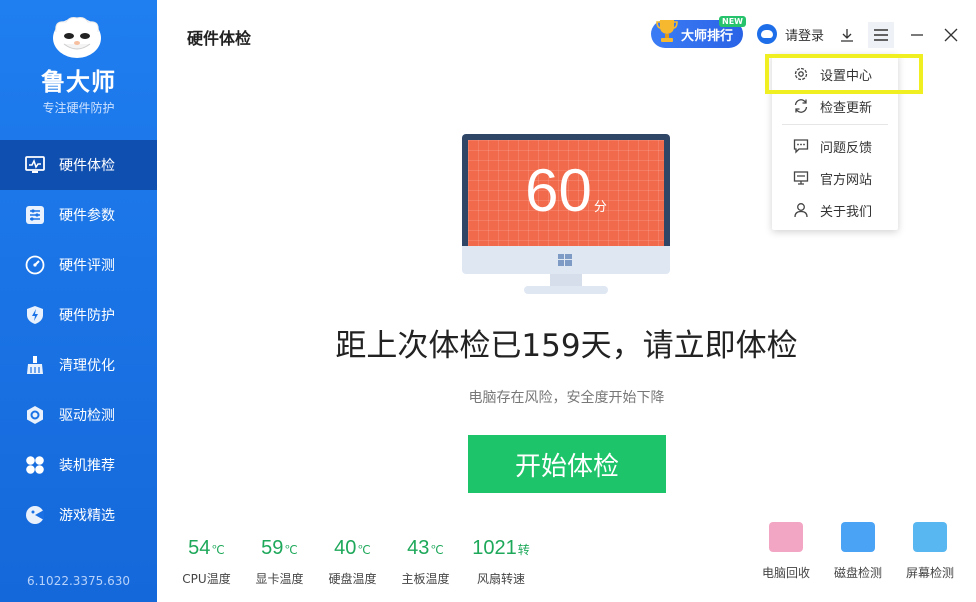 Image resolution: width=976 pixels, height=602 pixels. What do you see at coordinates (87, 316) in the screenshot?
I see `sidebar-item-label: 硬件防护` at bounding box center [87, 316].